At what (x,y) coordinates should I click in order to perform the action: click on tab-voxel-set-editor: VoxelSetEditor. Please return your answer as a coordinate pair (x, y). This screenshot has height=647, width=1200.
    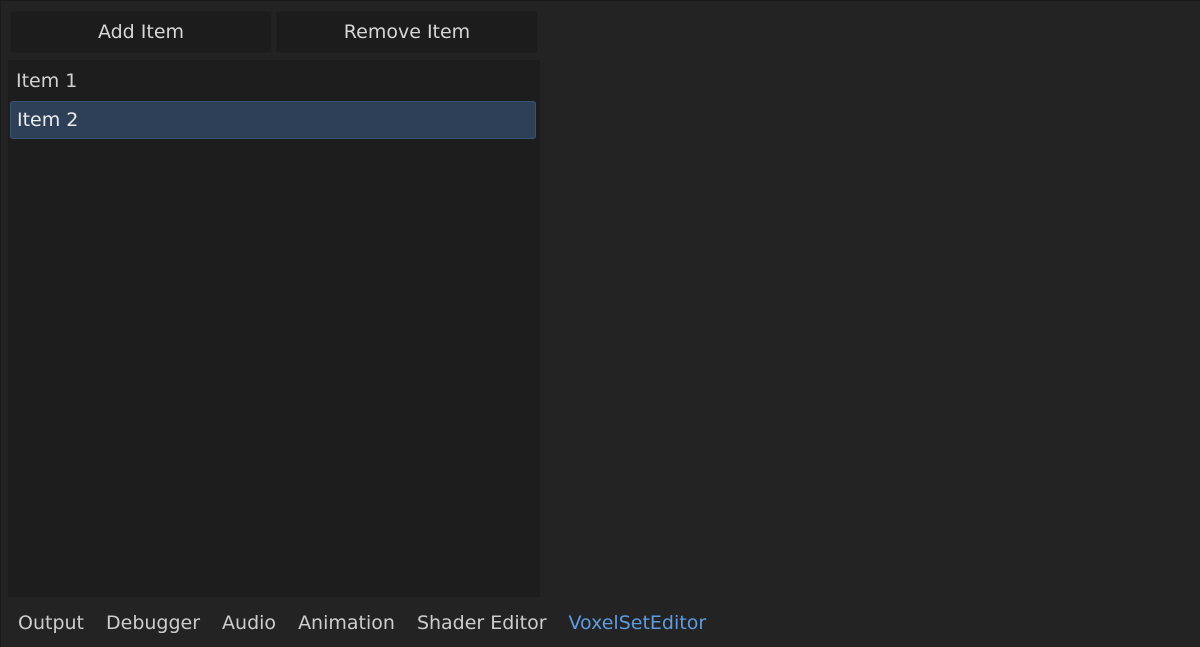
    Looking at the image, I should click on (638, 623).